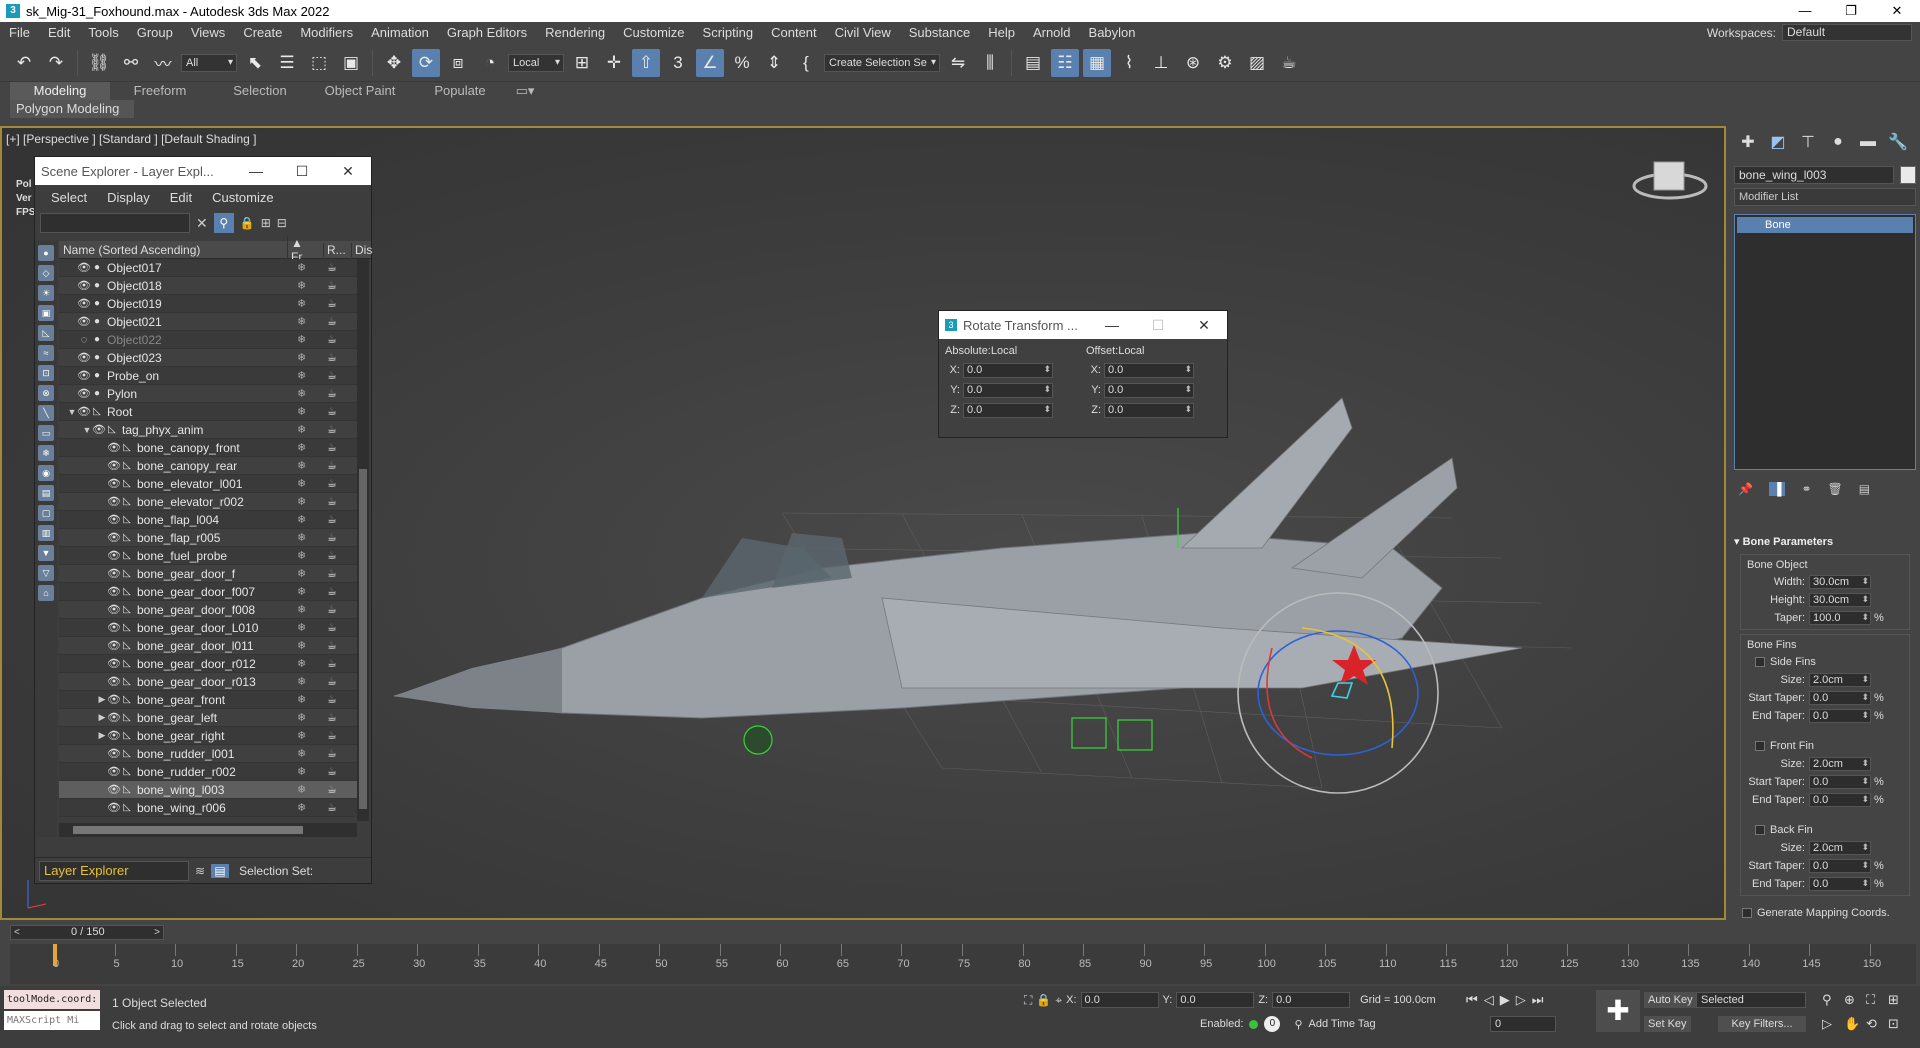  I want to click on hierarchy-tab-icon: ⊤, so click(1808, 142).